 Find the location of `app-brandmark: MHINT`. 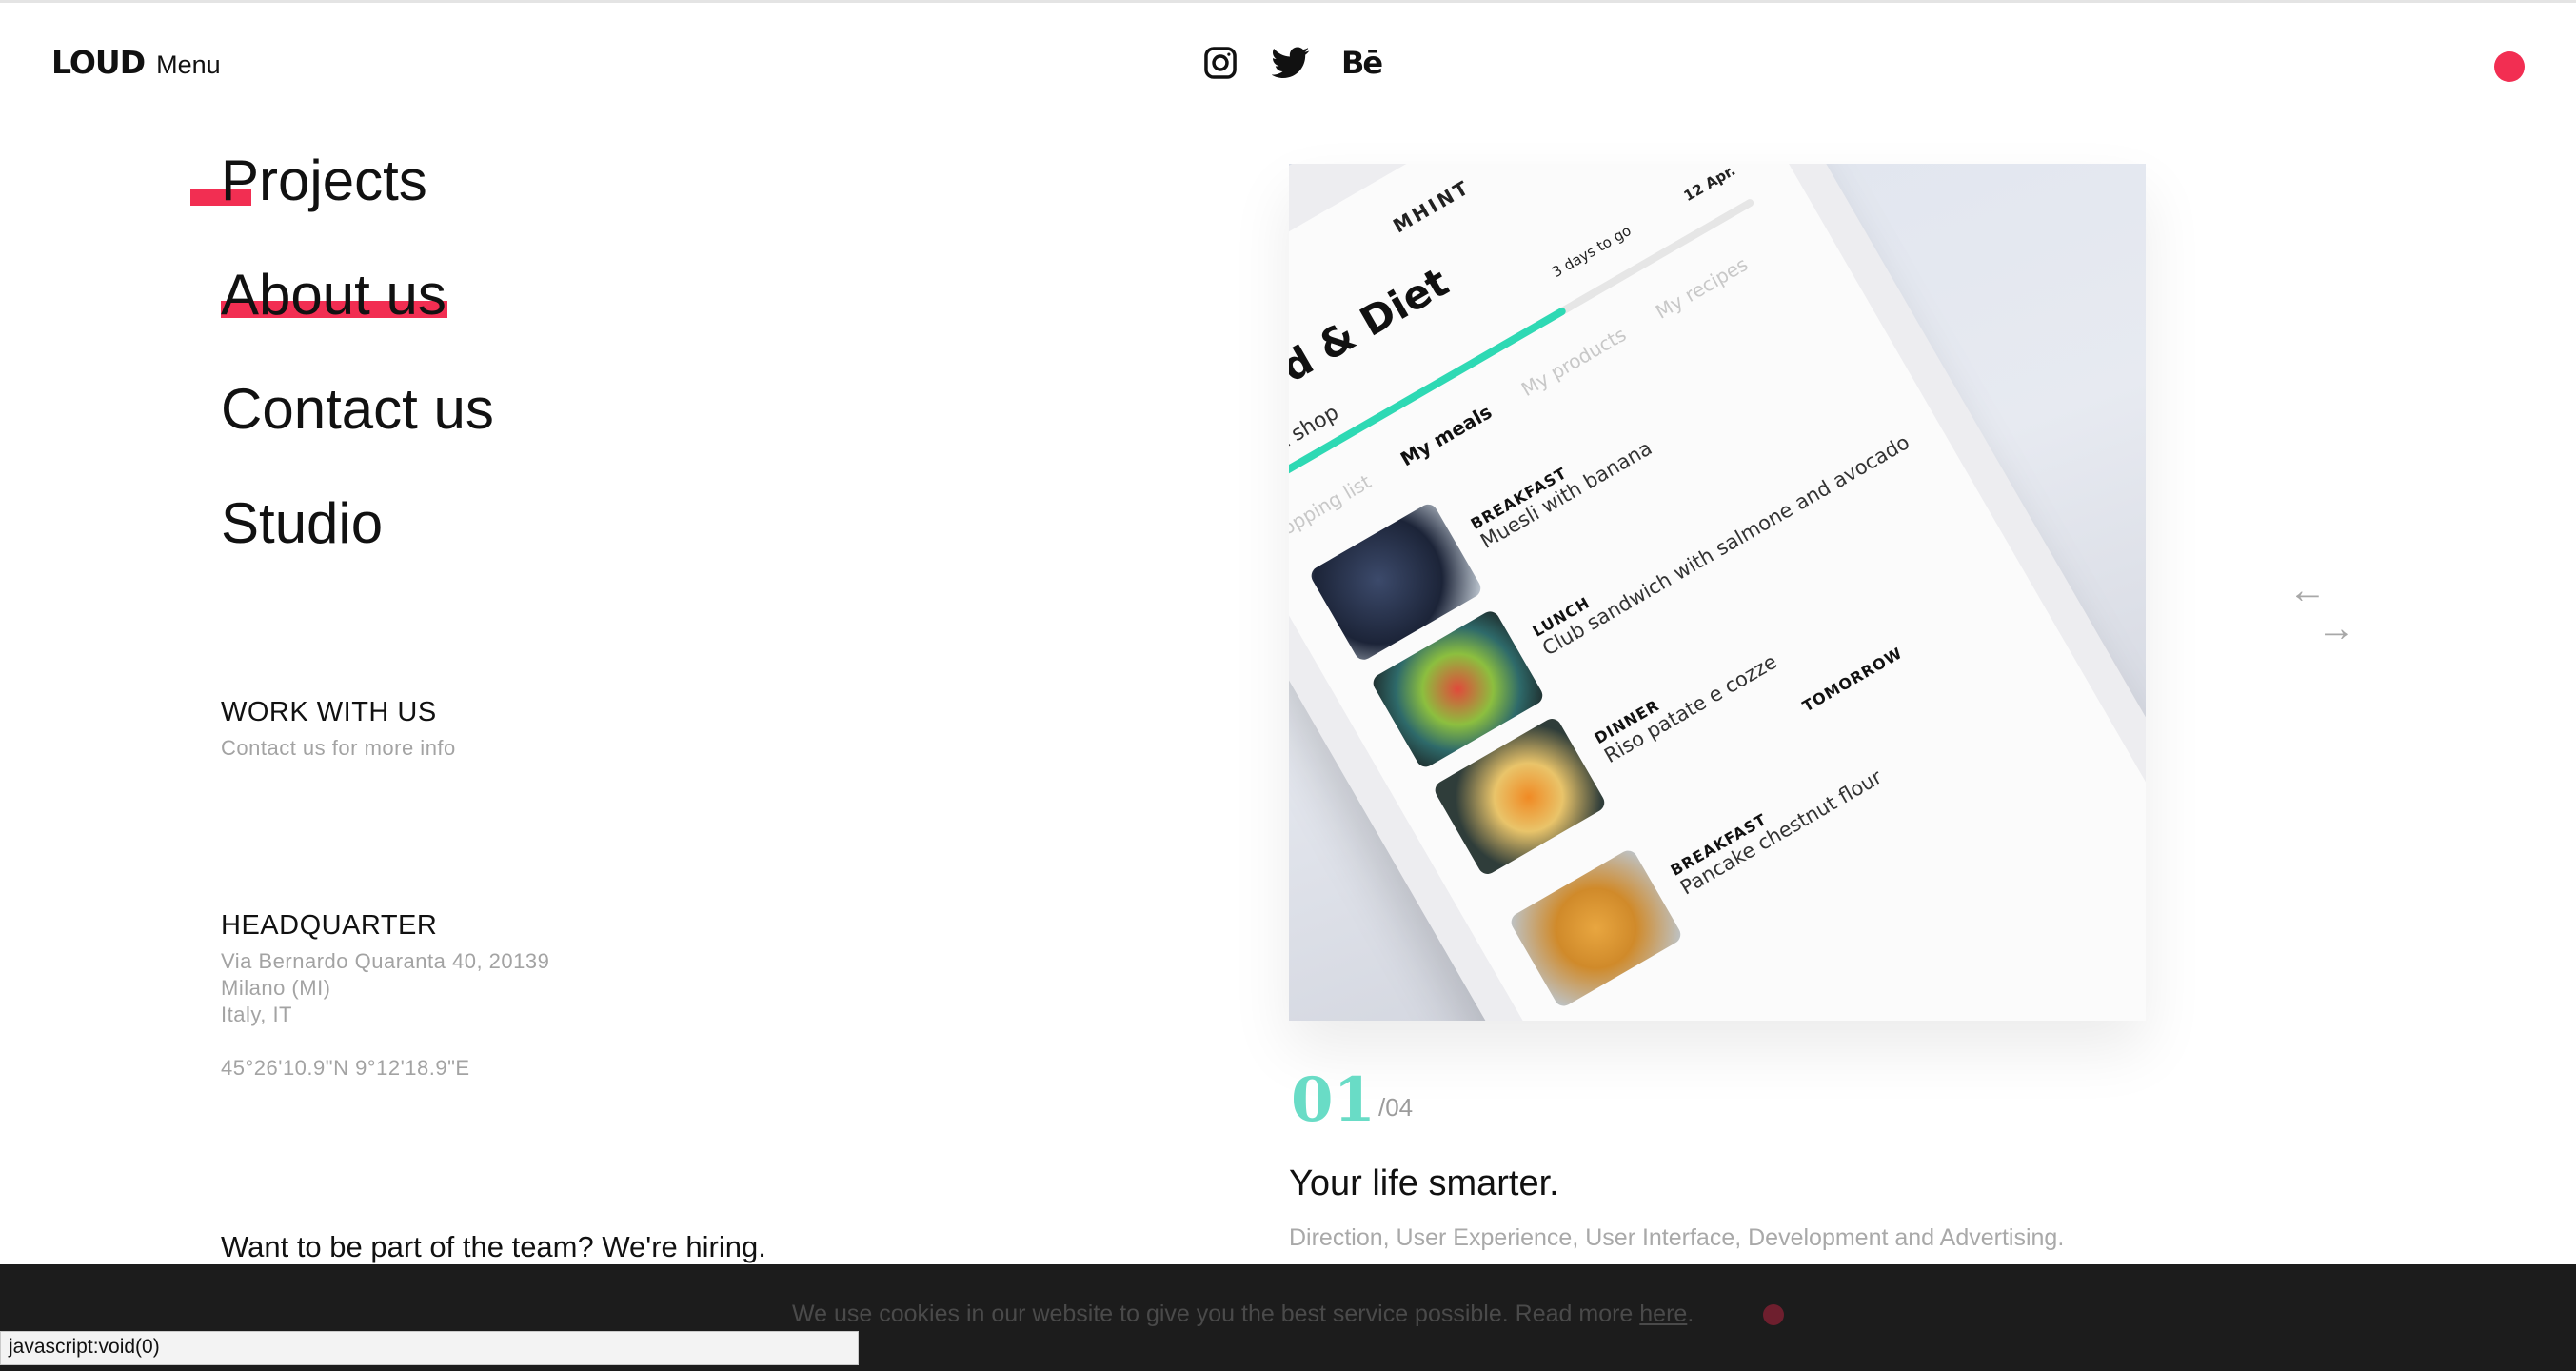

app-brandmark: MHINT is located at coordinates (1432, 206).